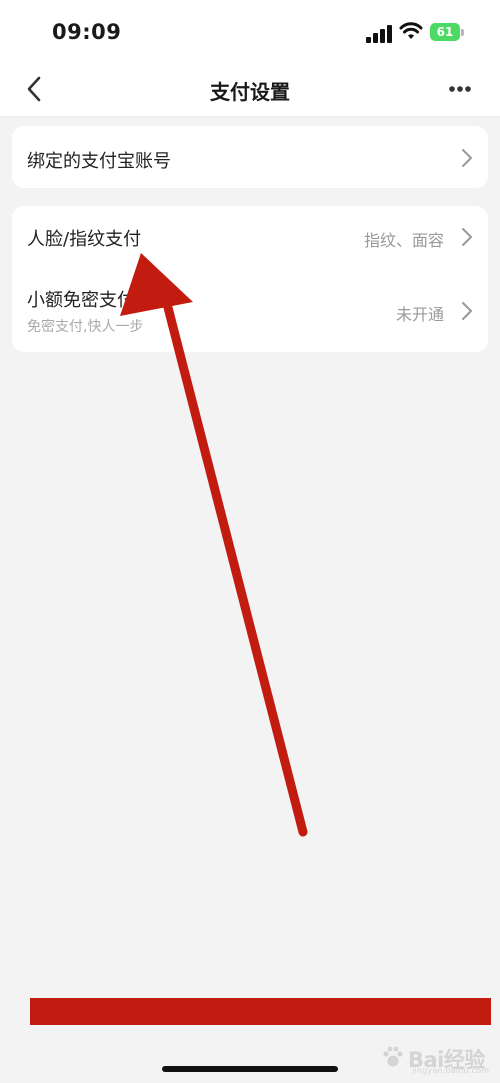 Image resolution: width=500 pixels, height=1083 pixels. What do you see at coordinates (451, 1070) in the screenshot?
I see `watermark-url: jingyan.baidu.com` at bounding box center [451, 1070].